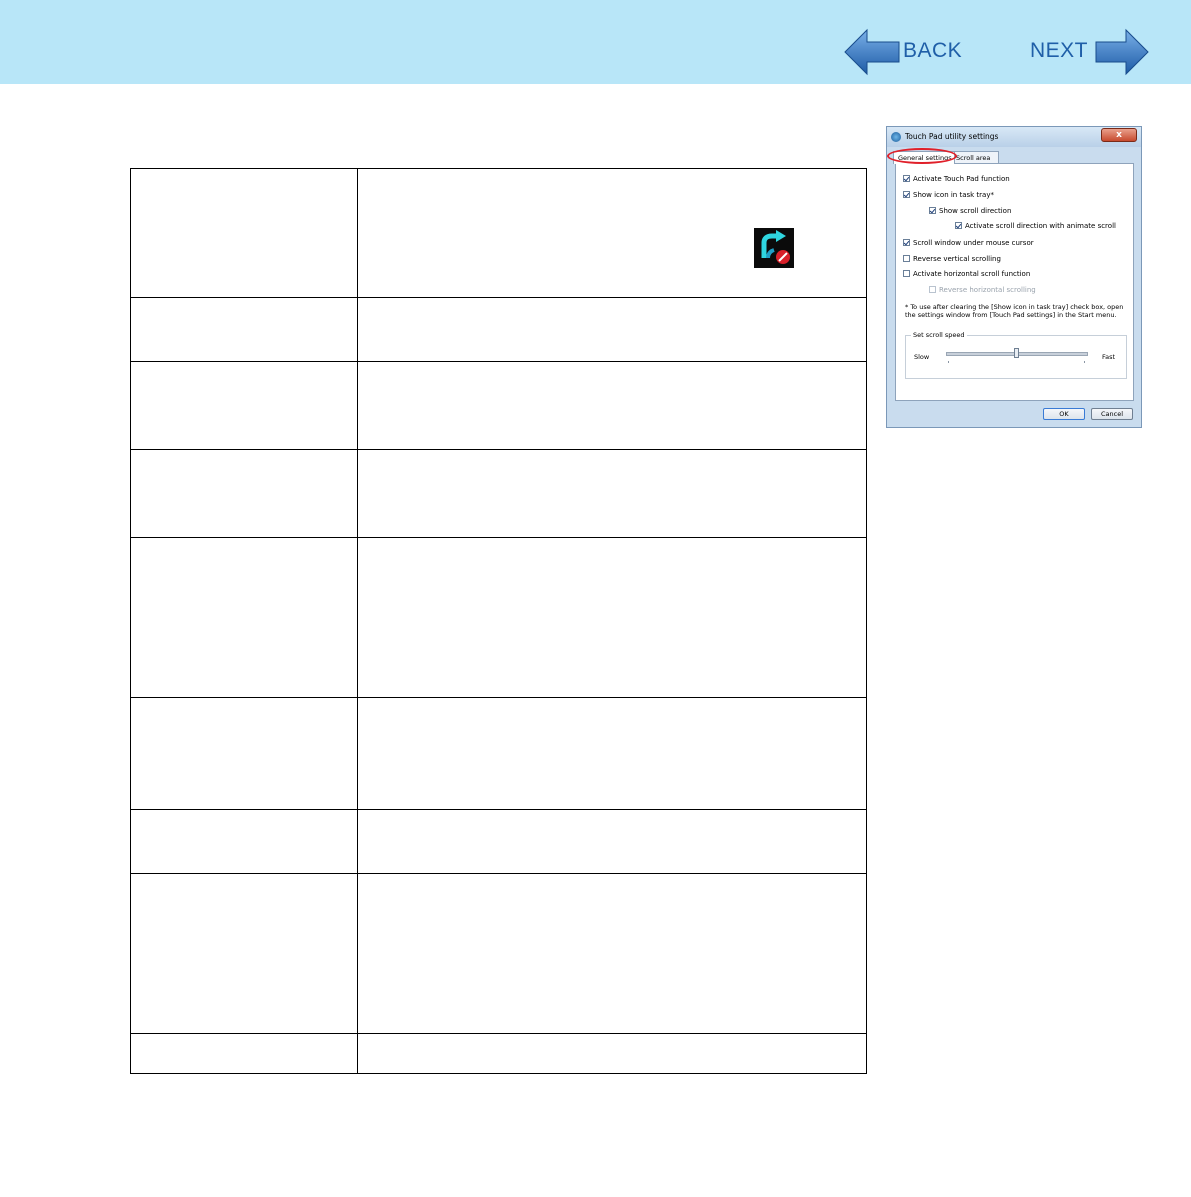 The image size is (1191, 1197). What do you see at coordinates (975, 211) in the screenshot?
I see `checkbox-label: Show scroll direction` at bounding box center [975, 211].